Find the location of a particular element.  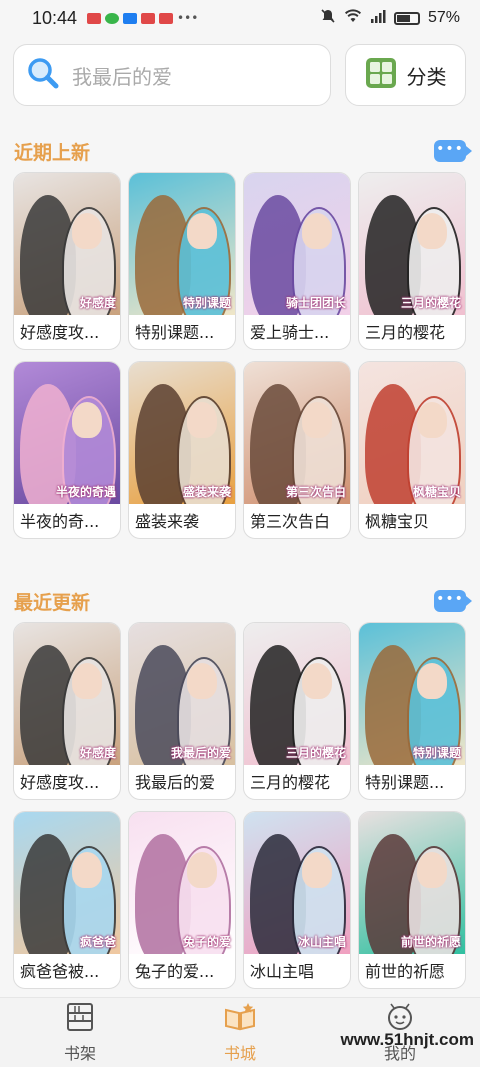

bookshelf-icon is located at coordinates (80, 1019).